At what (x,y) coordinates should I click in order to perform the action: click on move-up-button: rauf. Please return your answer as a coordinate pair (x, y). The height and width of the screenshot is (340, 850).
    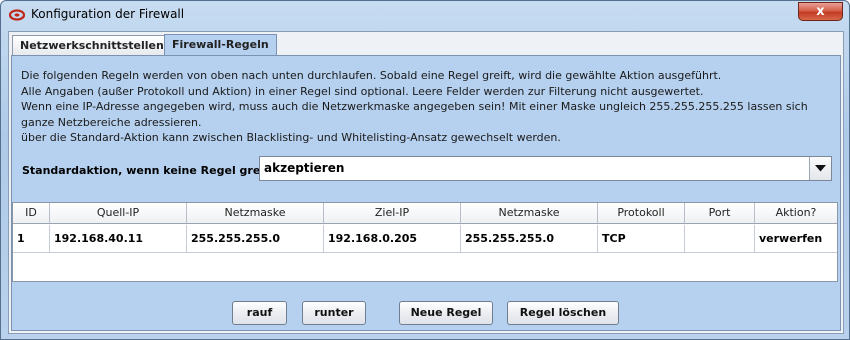
    Looking at the image, I should click on (259, 313).